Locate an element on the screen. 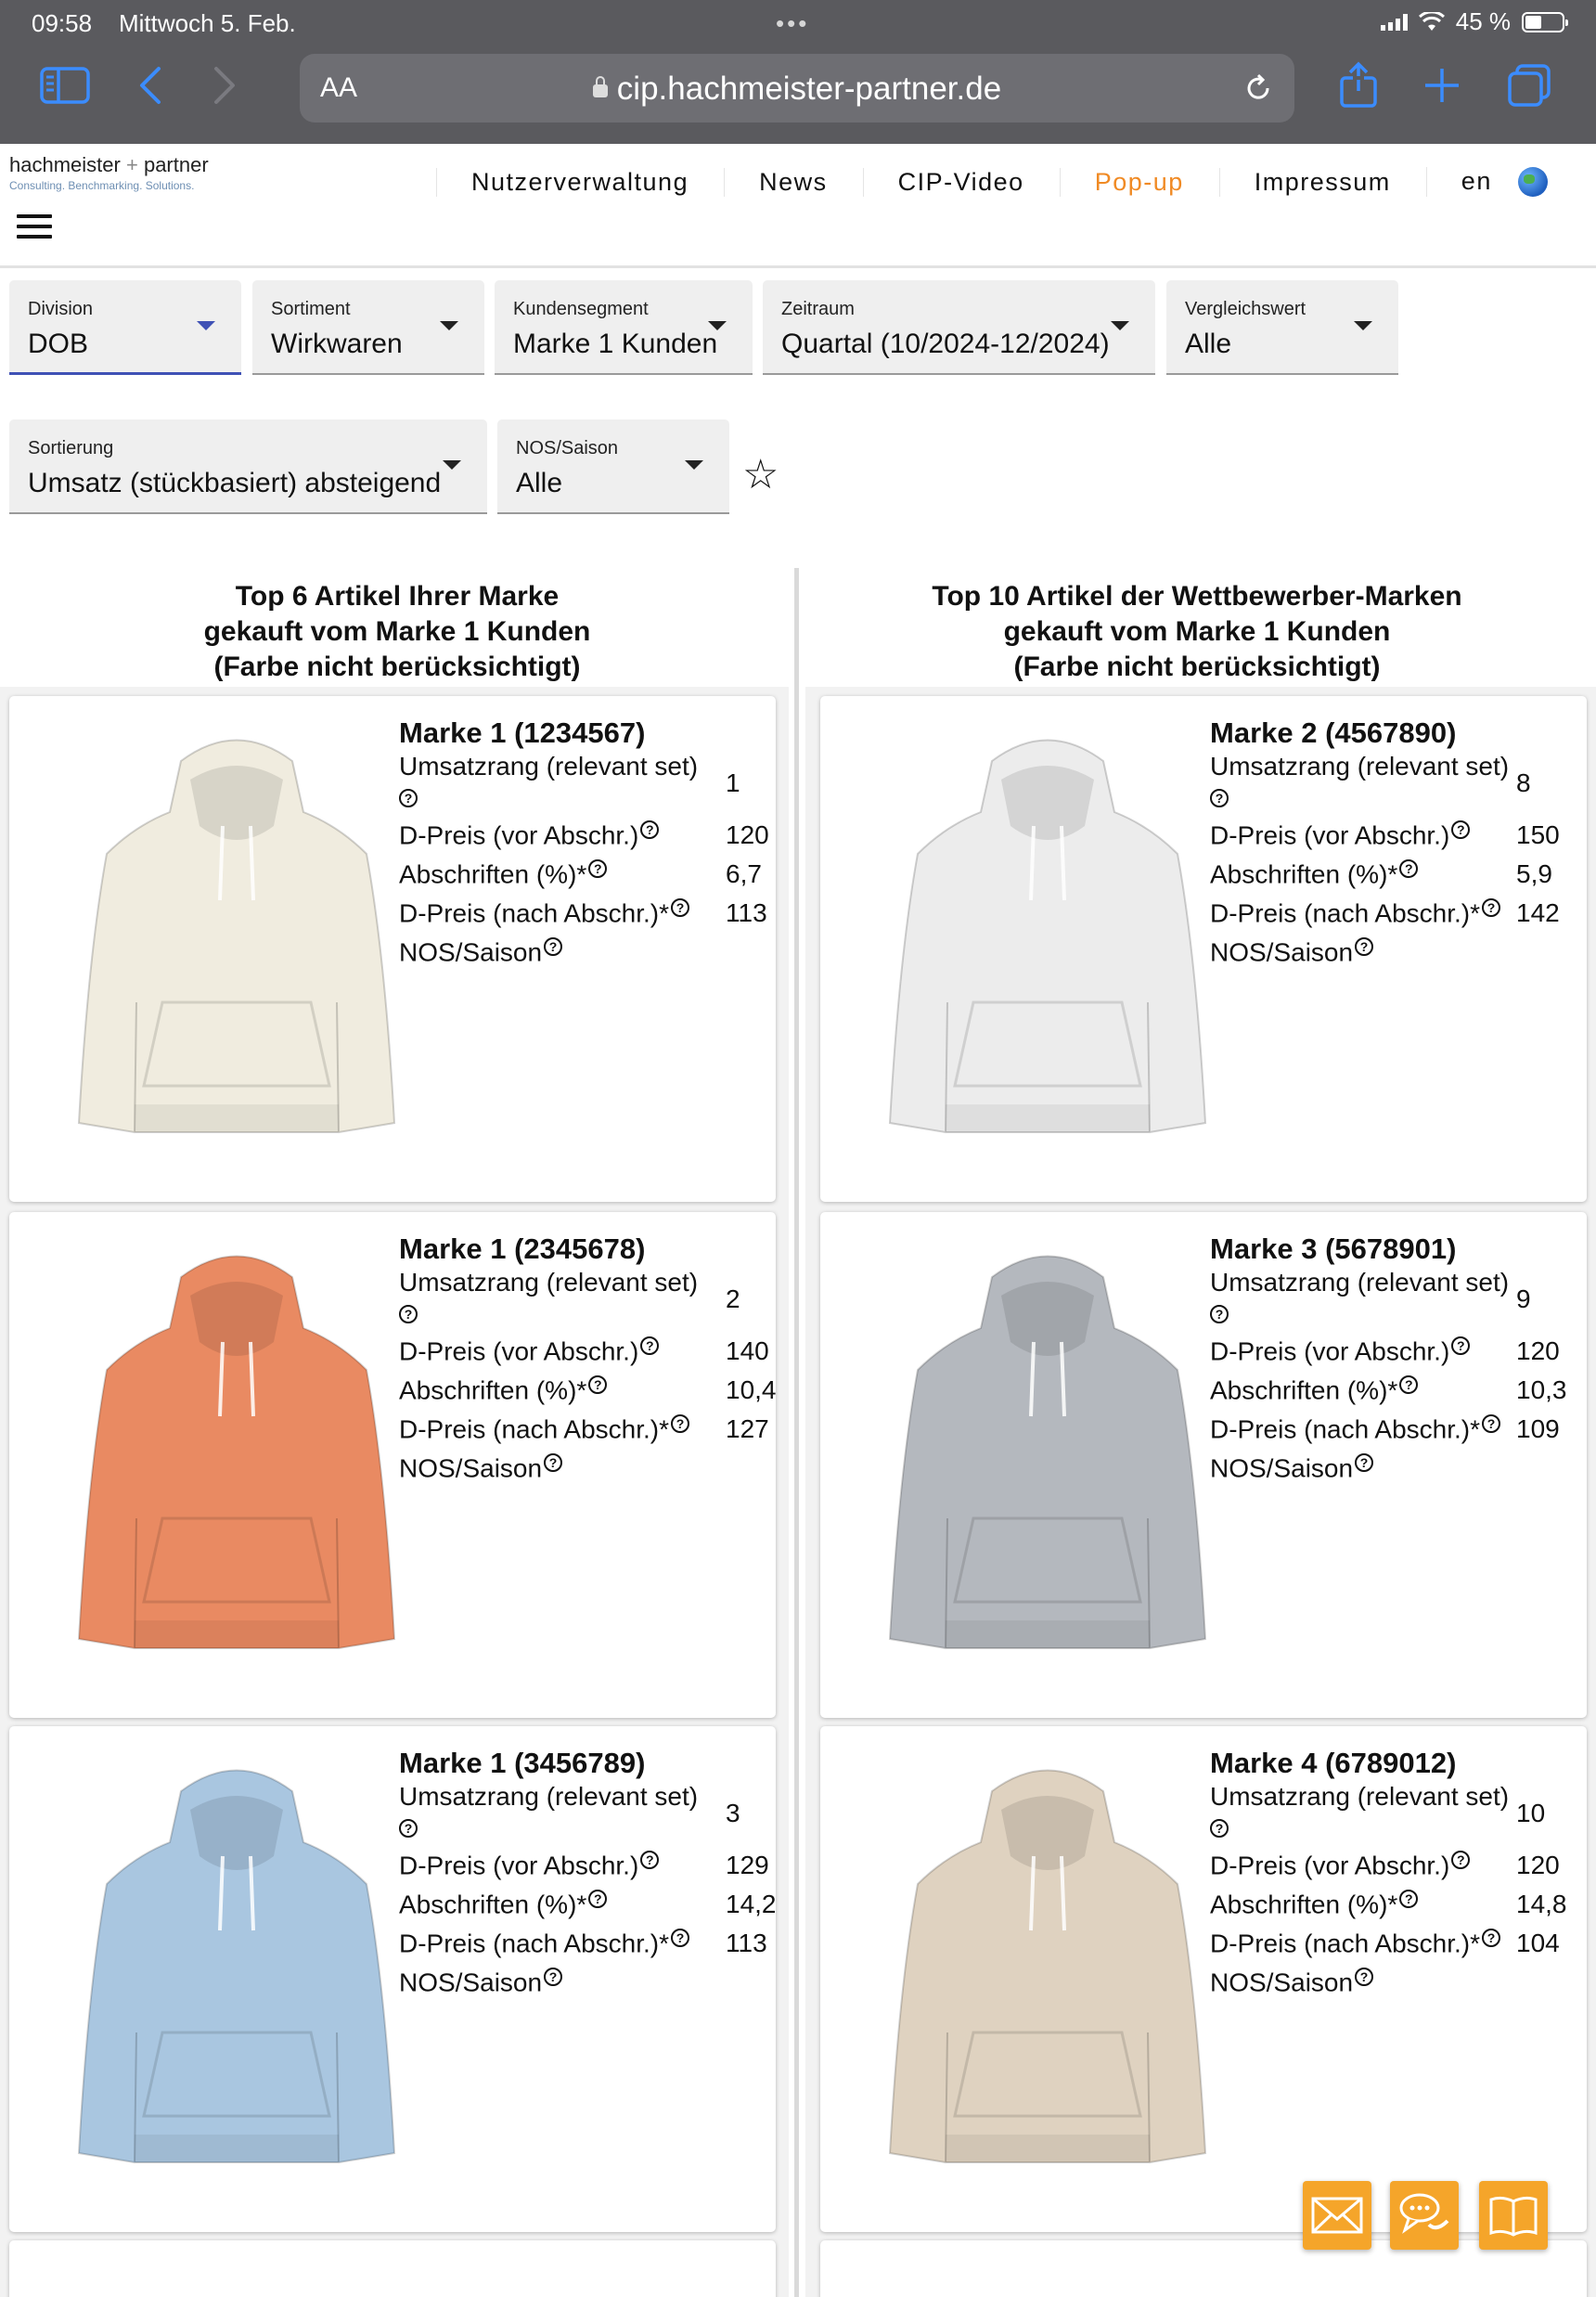  mail-icon is located at coordinates (1337, 2215).